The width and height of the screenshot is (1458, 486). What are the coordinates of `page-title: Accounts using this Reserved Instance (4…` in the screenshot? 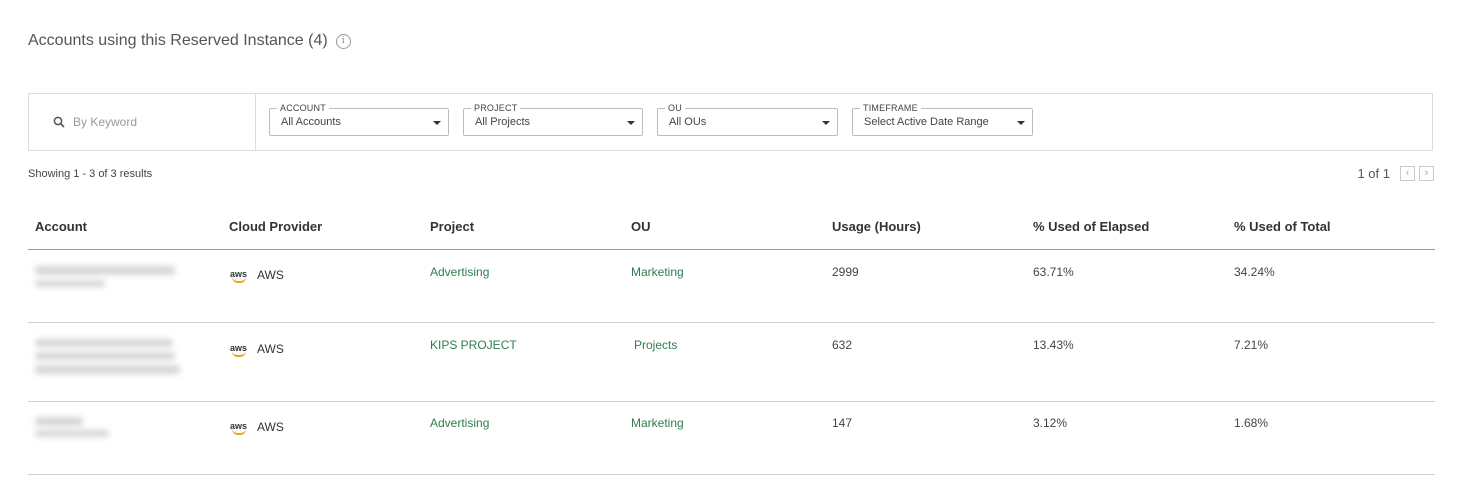 It's located at (178, 40).